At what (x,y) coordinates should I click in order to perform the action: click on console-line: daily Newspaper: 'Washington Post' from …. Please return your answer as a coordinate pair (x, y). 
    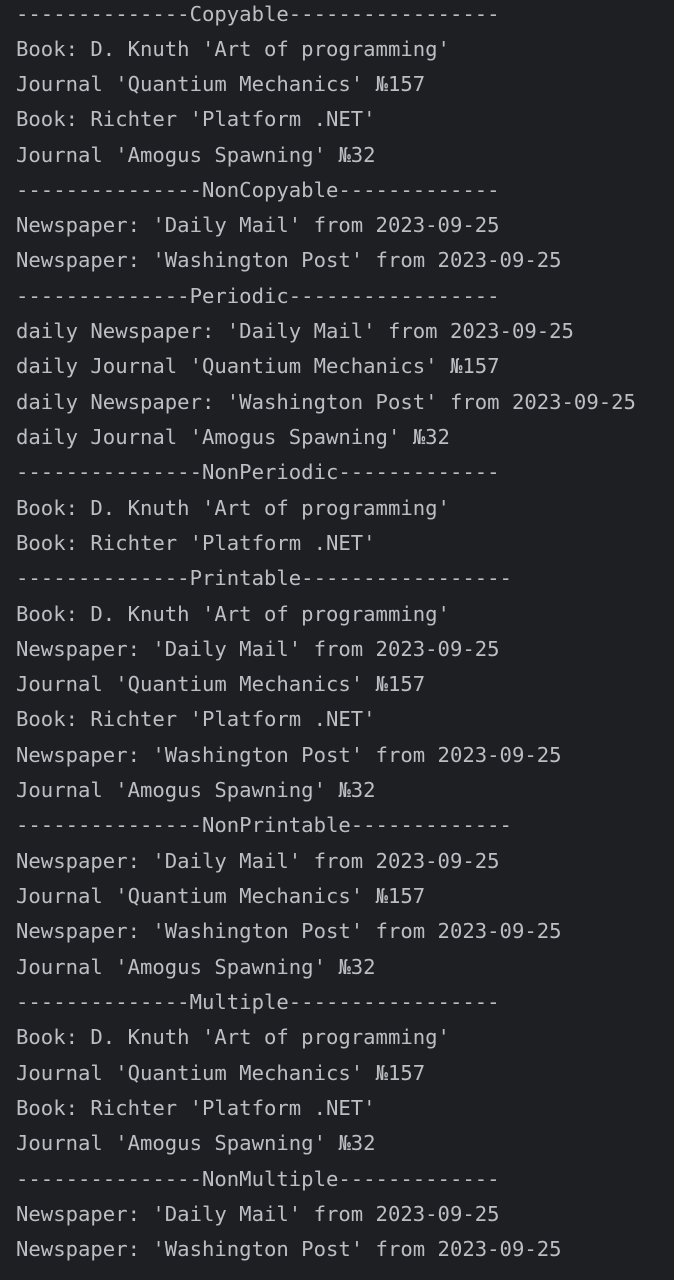
    Looking at the image, I should click on (326, 402).